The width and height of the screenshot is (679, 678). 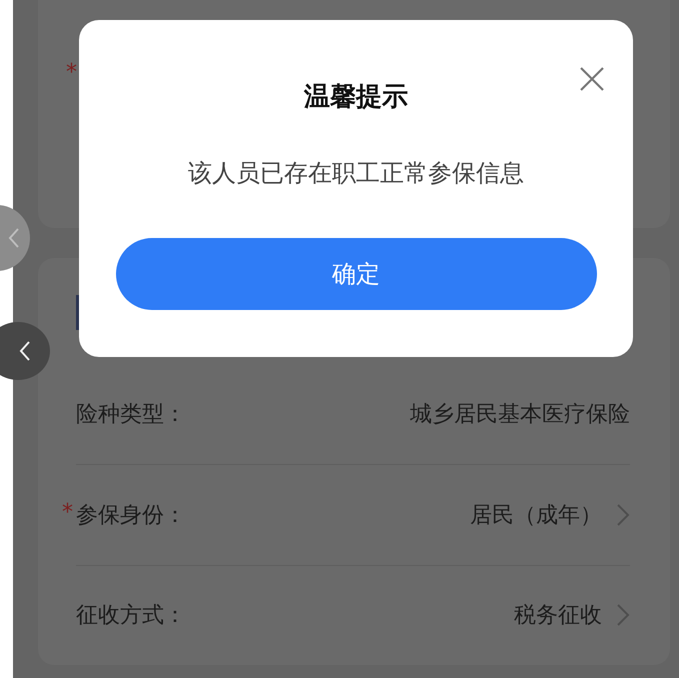 I want to click on field-value: 城乡居民基本医疗保险, so click(x=520, y=415).